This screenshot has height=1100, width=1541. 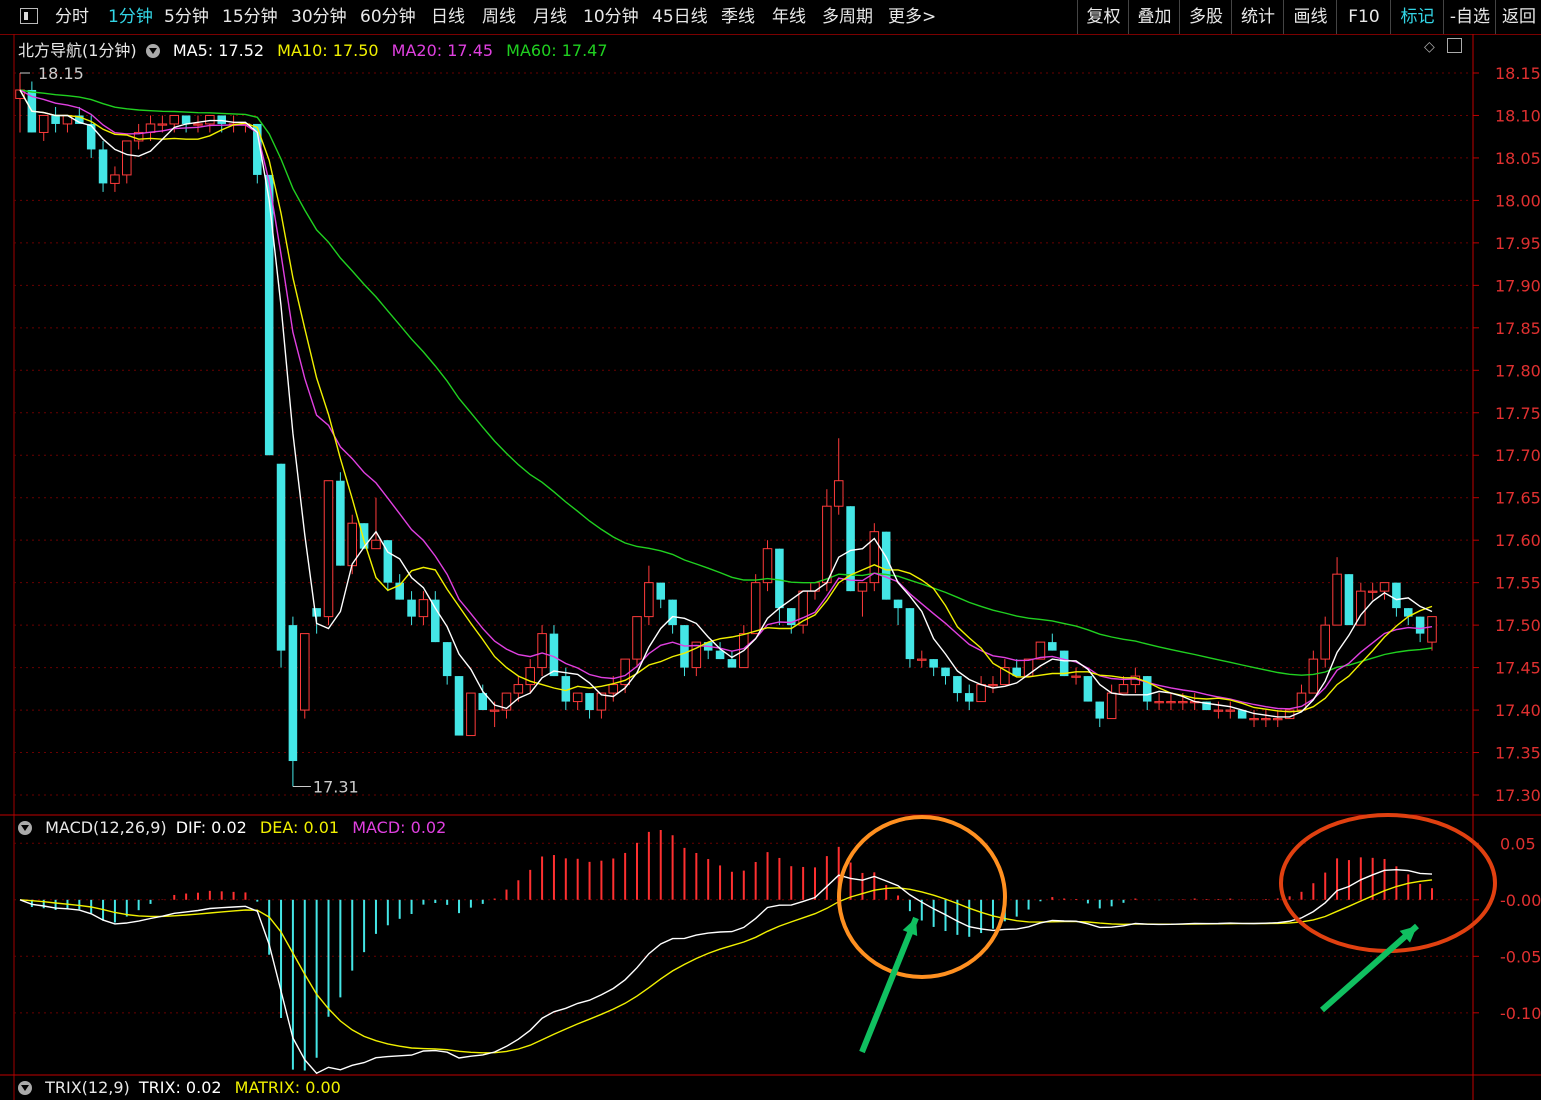 What do you see at coordinates (680, 17) in the screenshot?
I see `period-tab: 45日线` at bounding box center [680, 17].